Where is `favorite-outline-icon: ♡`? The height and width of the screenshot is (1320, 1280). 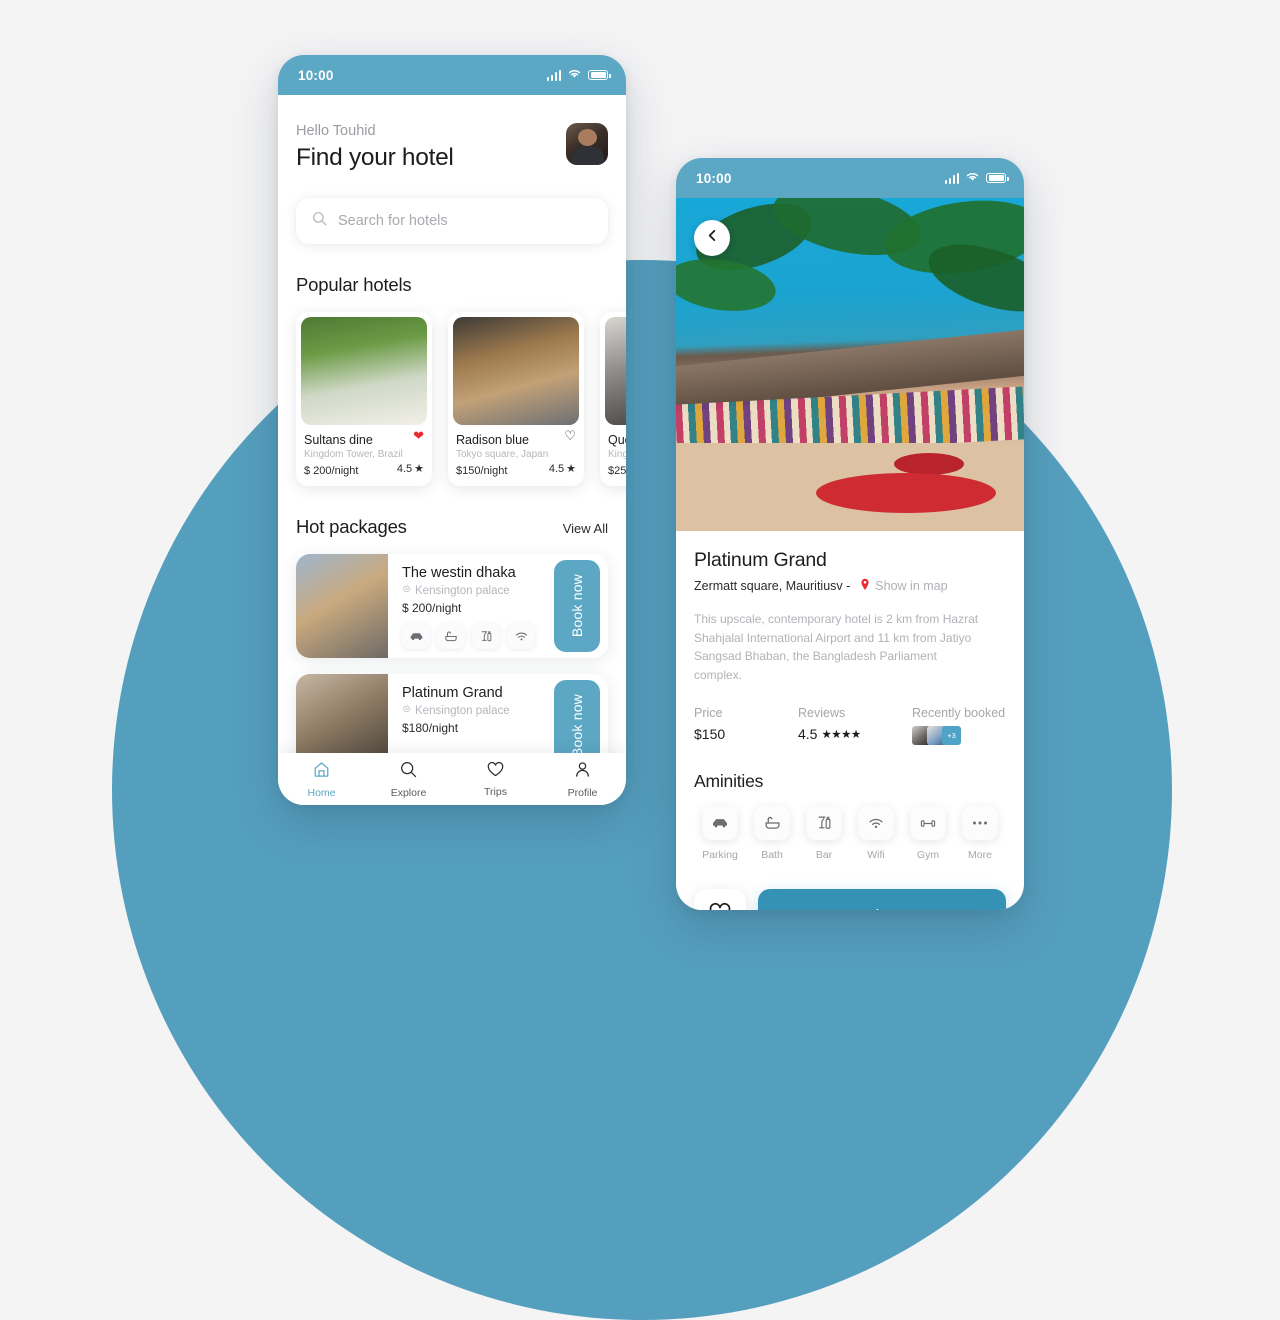
favorite-outline-icon: ♡ is located at coordinates (570, 436).